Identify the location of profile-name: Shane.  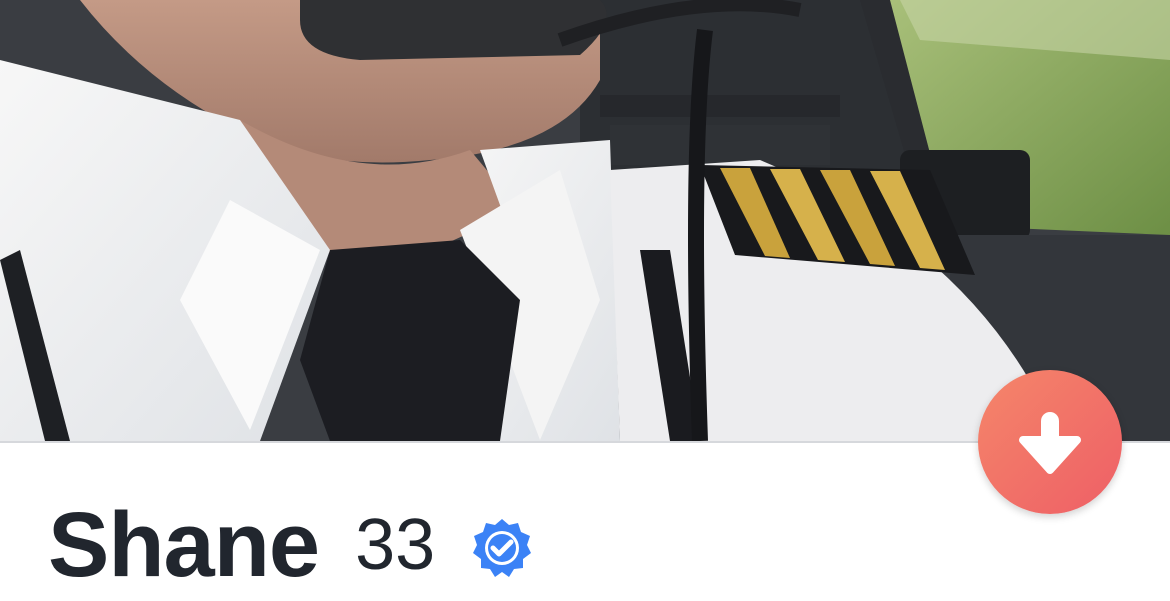
(184, 545).